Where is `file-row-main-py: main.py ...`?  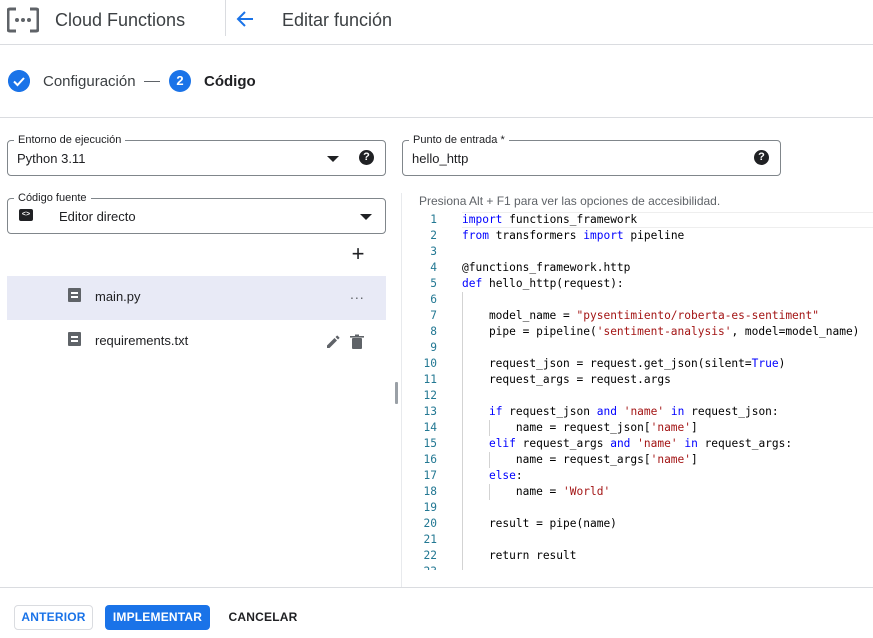 file-row-main-py: main.py ... is located at coordinates (196, 298).